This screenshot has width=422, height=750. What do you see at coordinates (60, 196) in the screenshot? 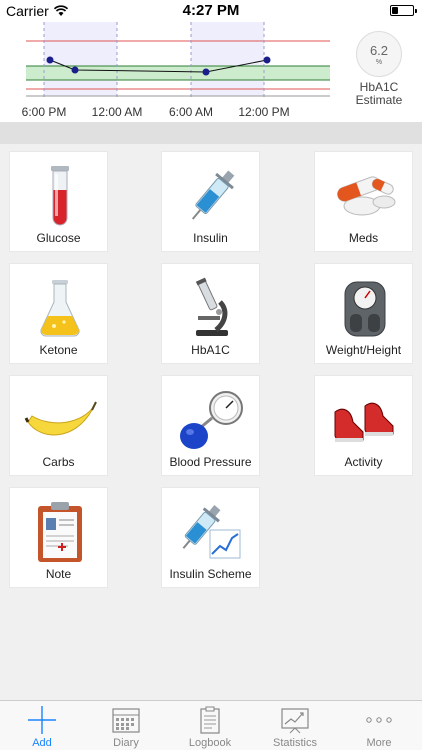
I see `test-tube-icon` at bounding box center [60, 196].